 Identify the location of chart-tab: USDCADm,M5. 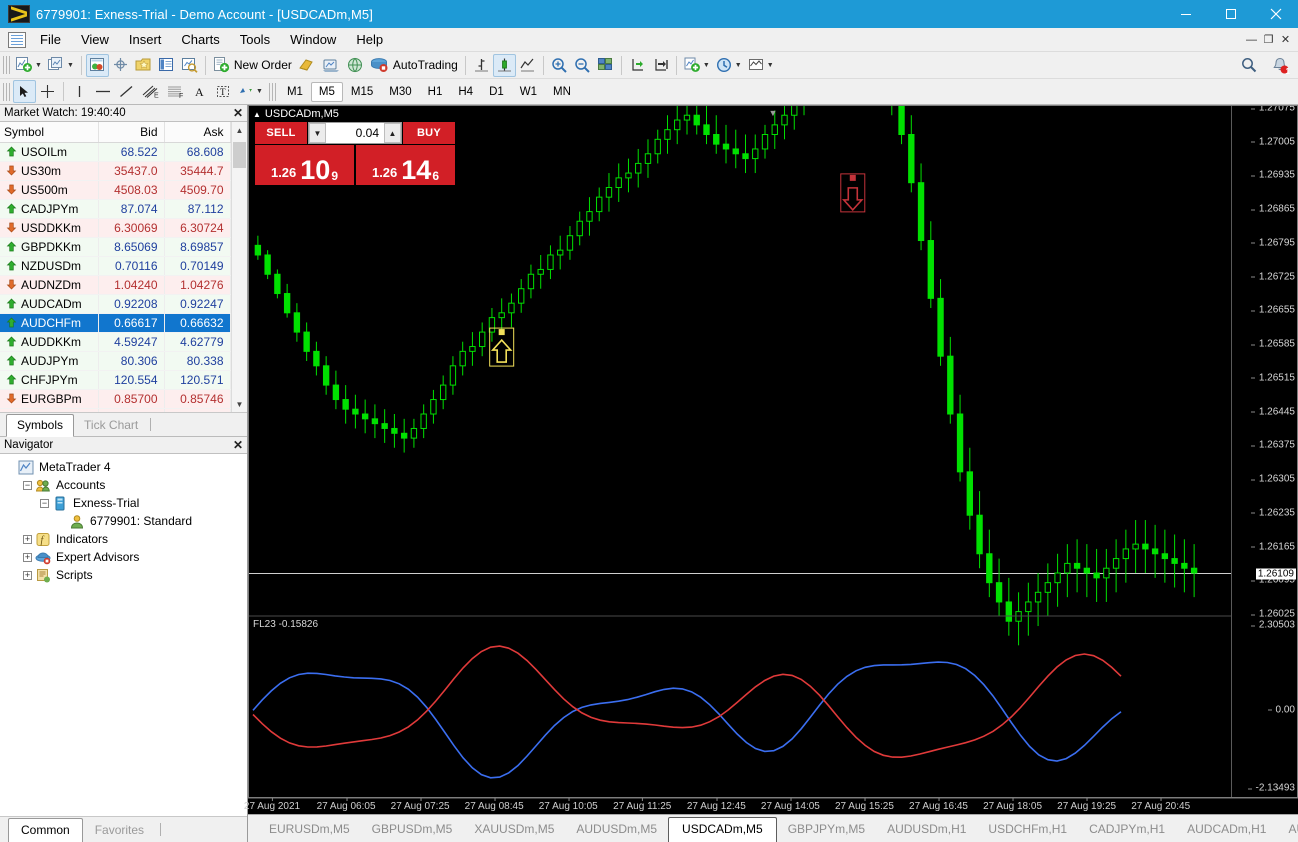
(722, 829).